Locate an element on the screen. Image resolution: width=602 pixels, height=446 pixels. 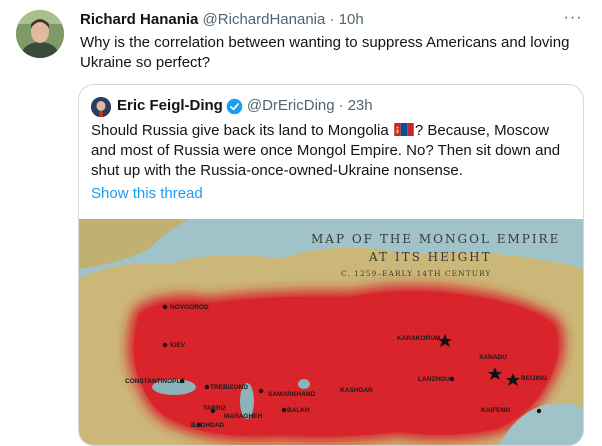
city-label-trebizond: TREBIZOND is located at coordinates (229, 387).